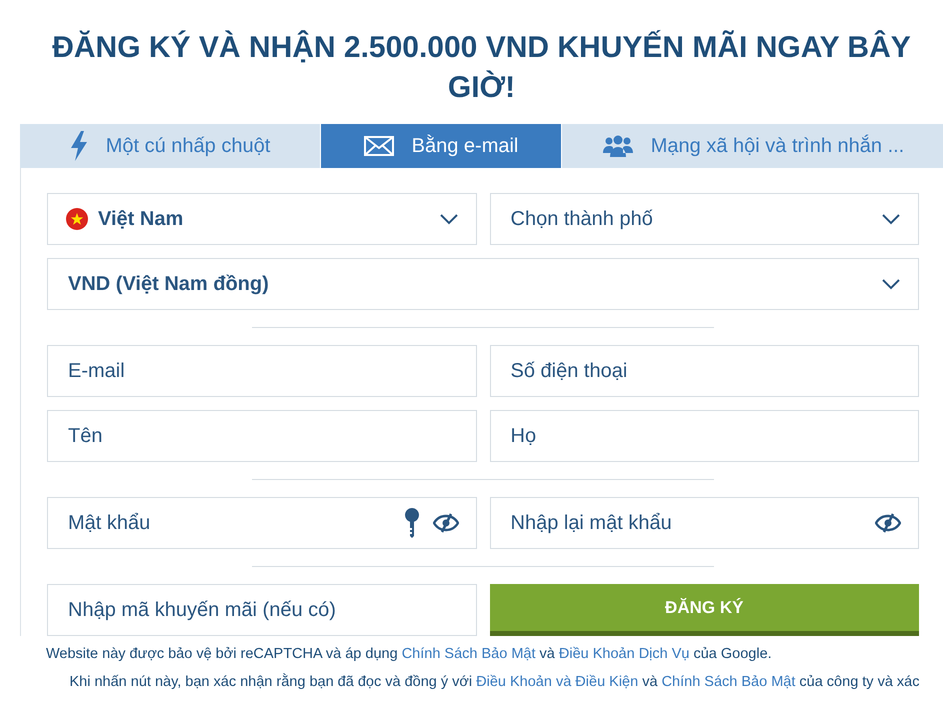  Describe the element at coordinates (170, 146) in the screenshot. I see `tab: Một cú nhấp chuột` at that location.